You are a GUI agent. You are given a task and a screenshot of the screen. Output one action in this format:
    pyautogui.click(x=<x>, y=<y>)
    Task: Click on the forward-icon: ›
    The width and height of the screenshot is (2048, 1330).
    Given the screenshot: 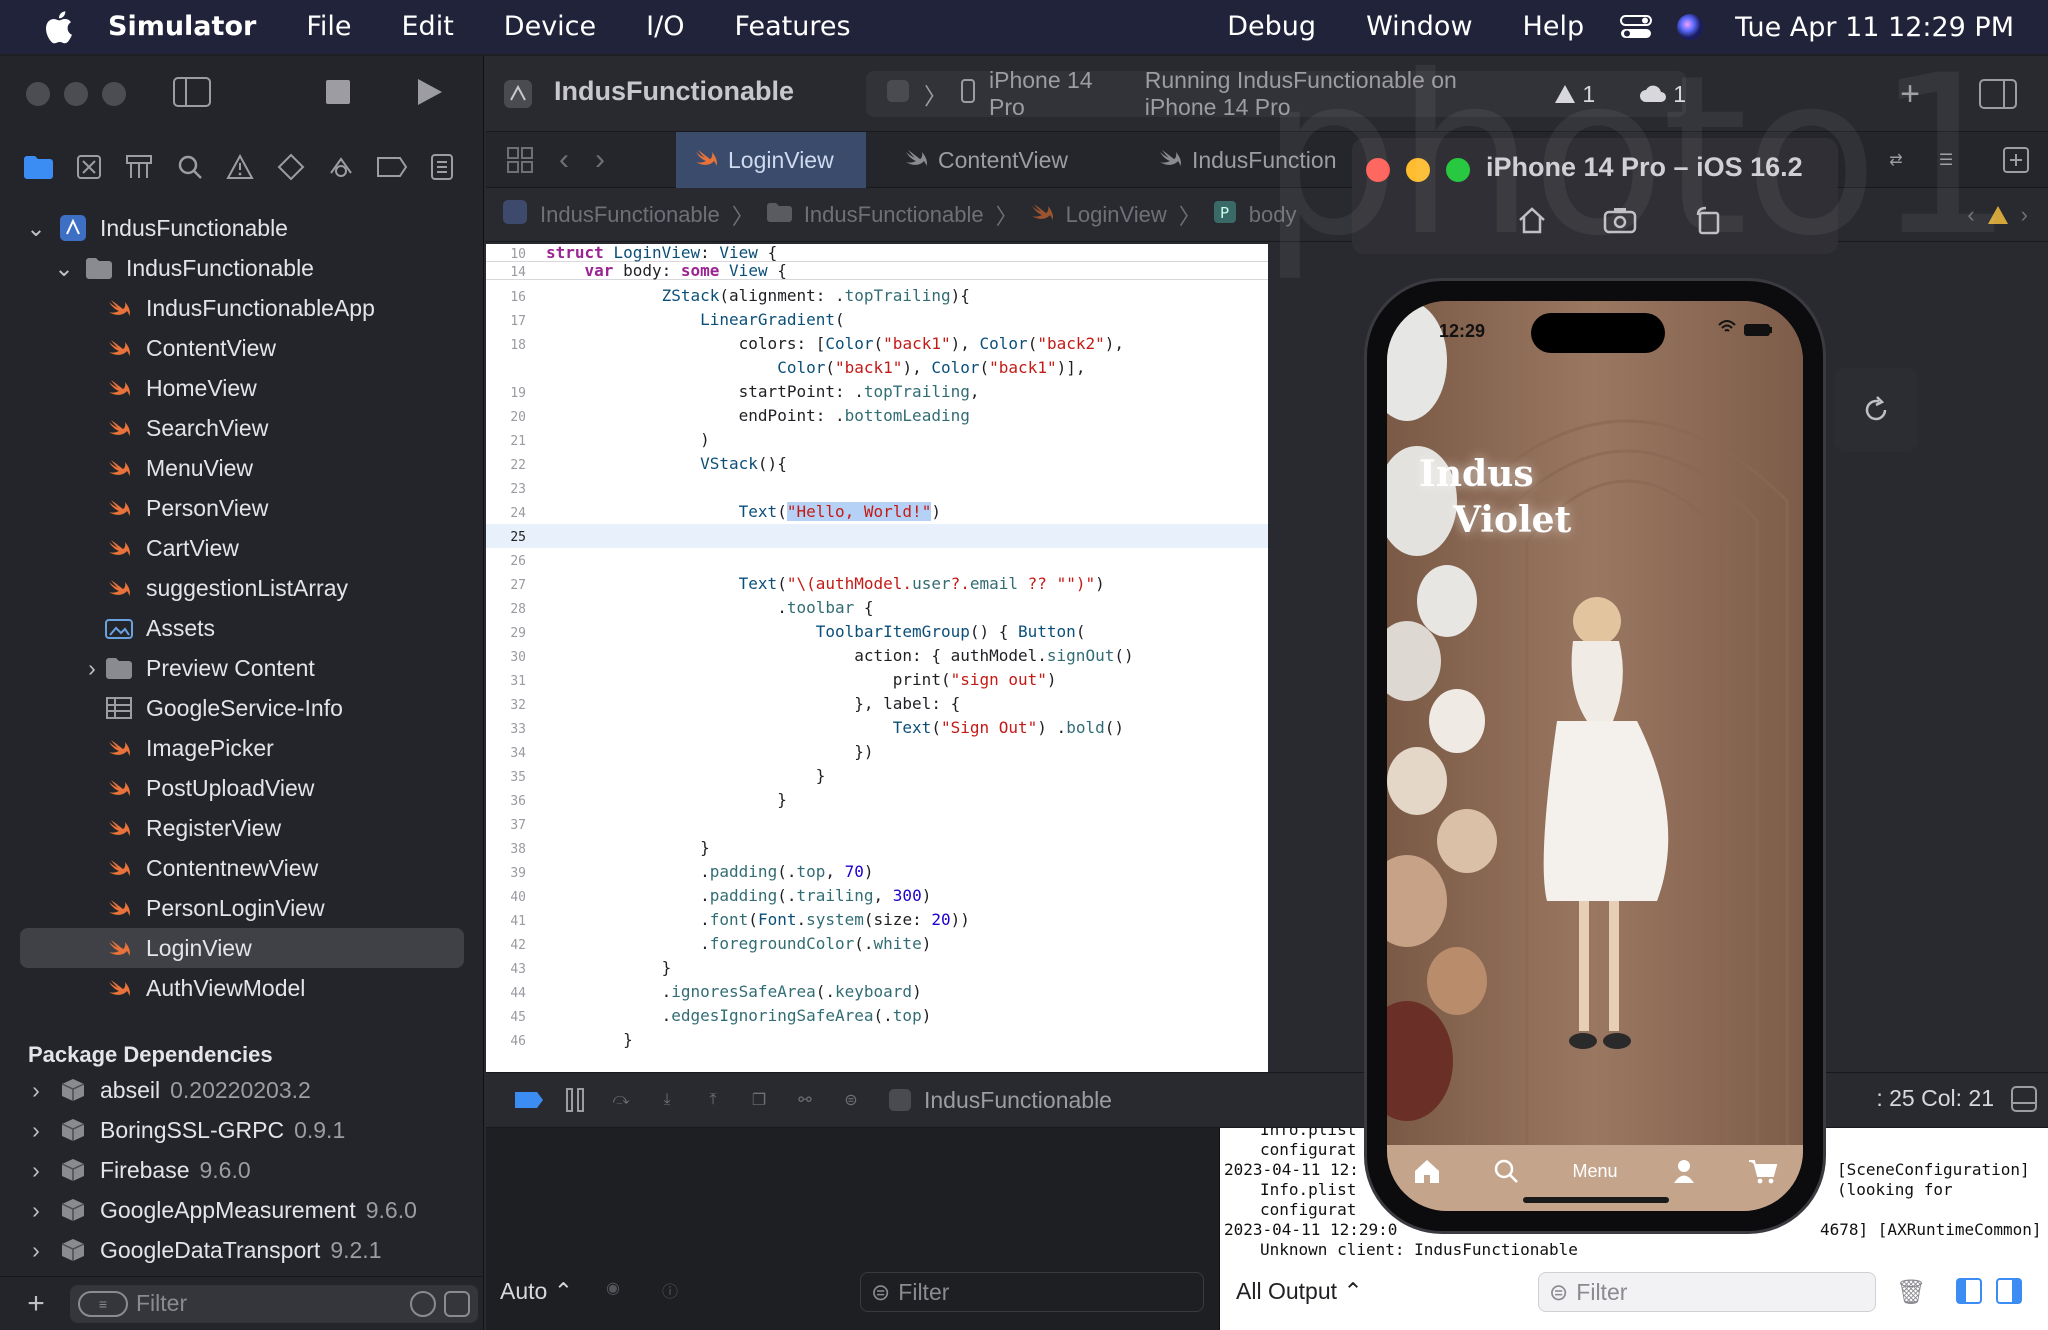 What is the action you would take?
    pyautogui.click(x=600, y=160)
    